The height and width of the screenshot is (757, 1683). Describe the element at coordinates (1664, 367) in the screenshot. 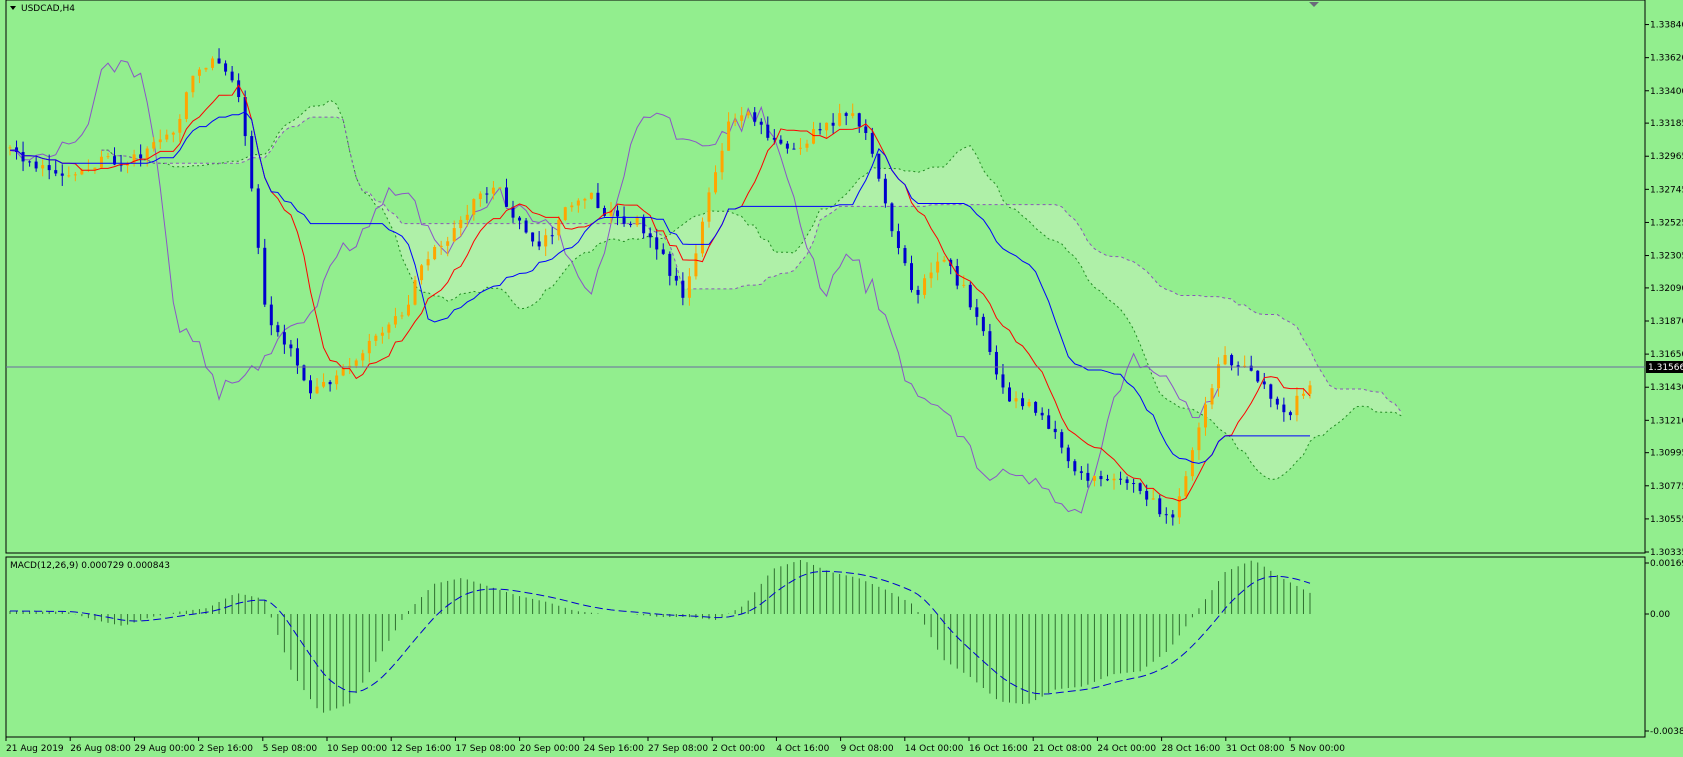

I see `current-price-tag: 1.31566` at that location.